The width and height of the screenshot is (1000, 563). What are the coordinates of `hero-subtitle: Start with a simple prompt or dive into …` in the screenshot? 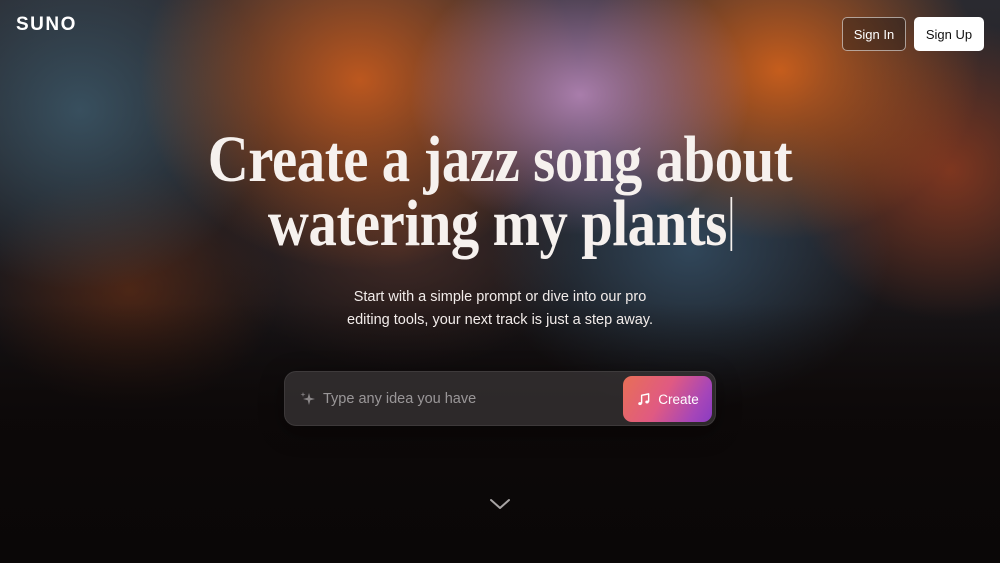 It's located at (500, 309).